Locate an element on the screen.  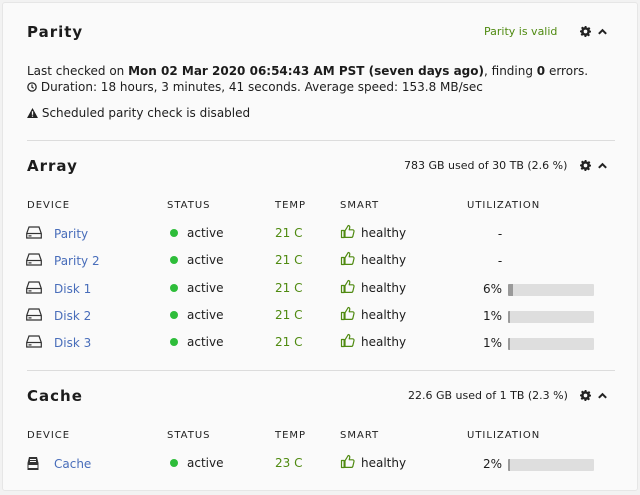
scheduled-line: Scheduled parity check is disabled is located at coordinates (138, 113).